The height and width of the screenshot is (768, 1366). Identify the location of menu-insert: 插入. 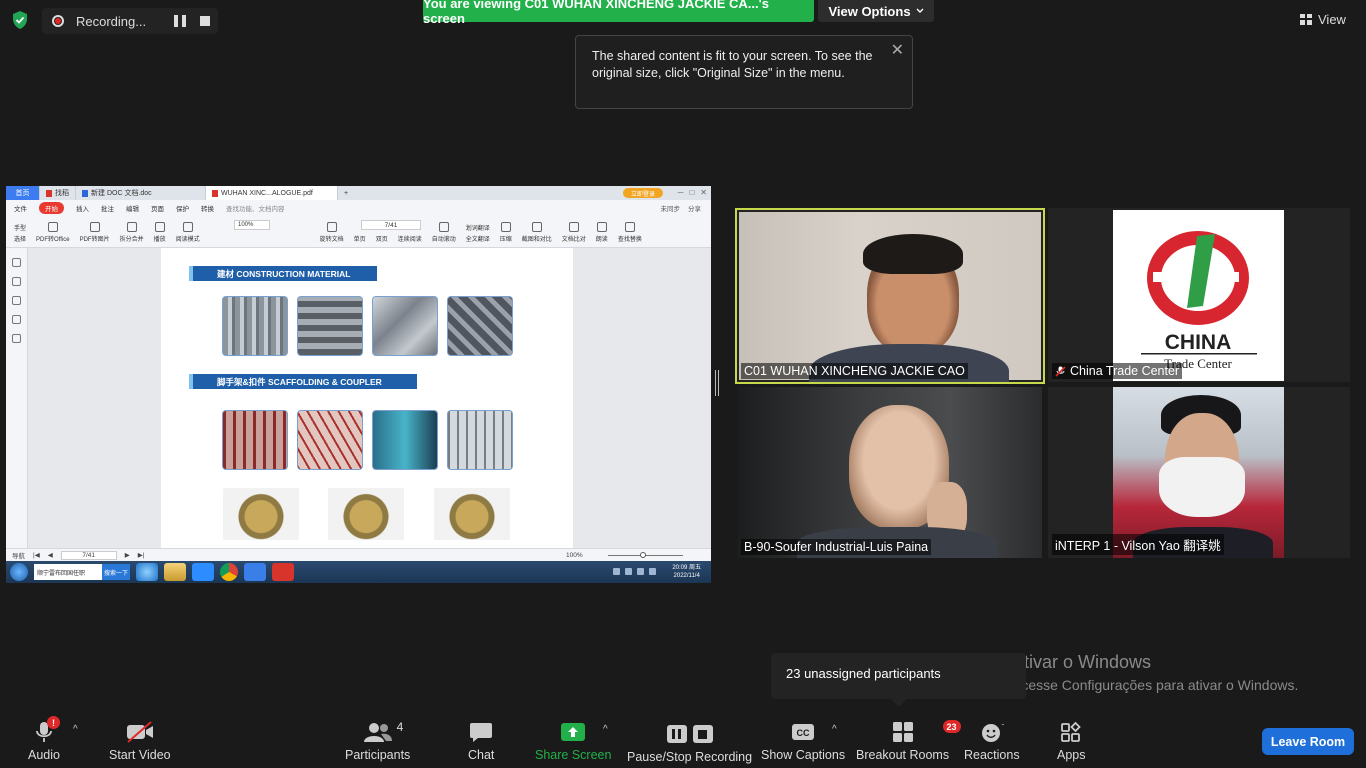
(82, 208).